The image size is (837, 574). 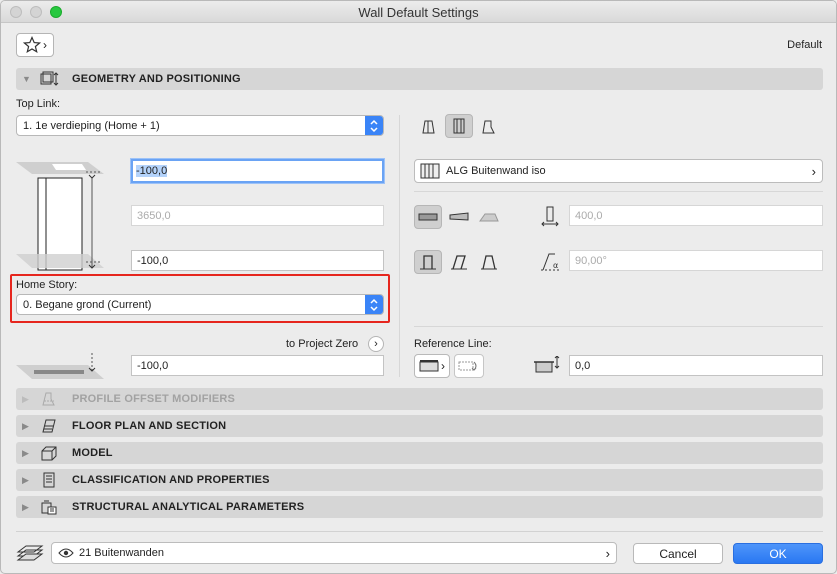 I want to click on top-link-label: Top Link:, so click(x=38, y=104).